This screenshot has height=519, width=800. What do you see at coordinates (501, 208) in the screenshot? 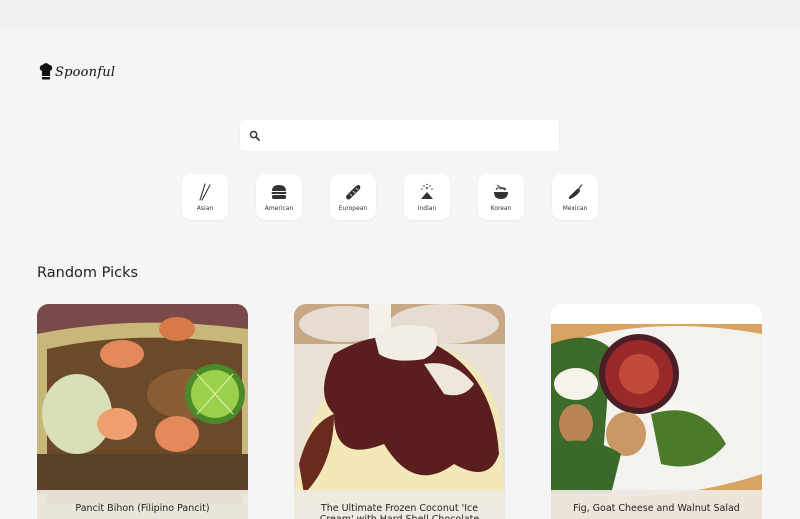
I see `category-label: Korean` at bounding box center [501, 208].